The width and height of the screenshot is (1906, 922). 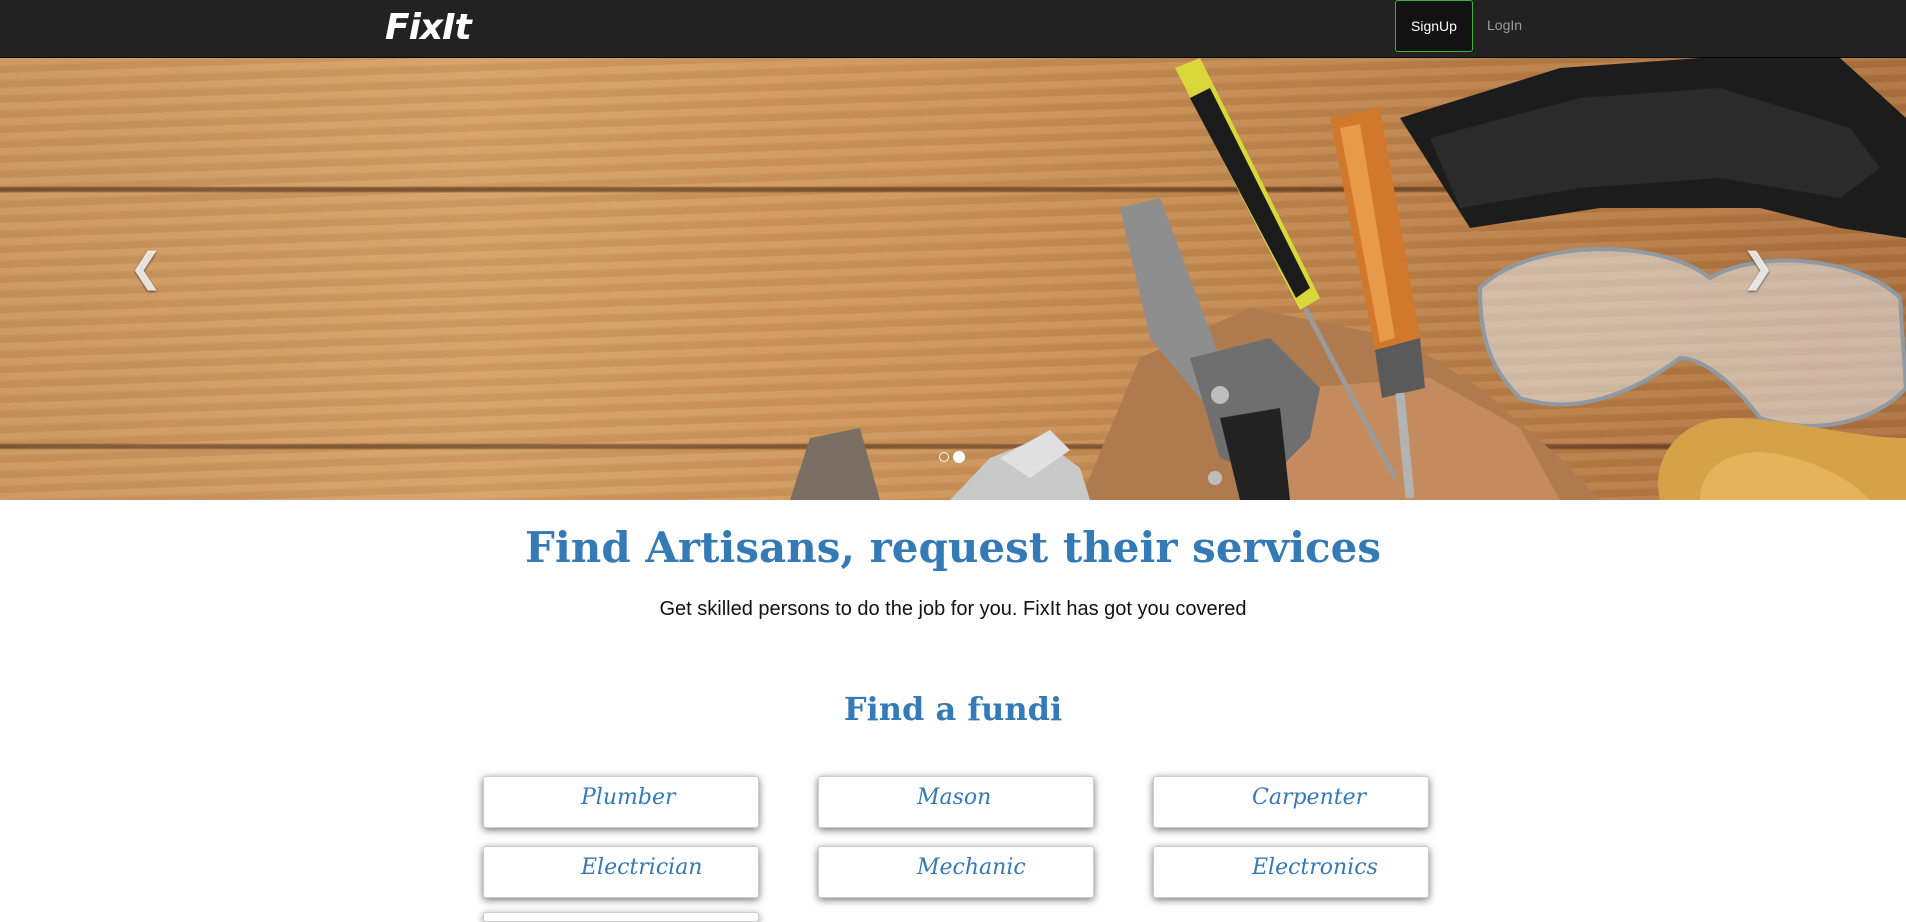 I want to click on fundi-card-label: Mechanic, so click(x=971, y=867).